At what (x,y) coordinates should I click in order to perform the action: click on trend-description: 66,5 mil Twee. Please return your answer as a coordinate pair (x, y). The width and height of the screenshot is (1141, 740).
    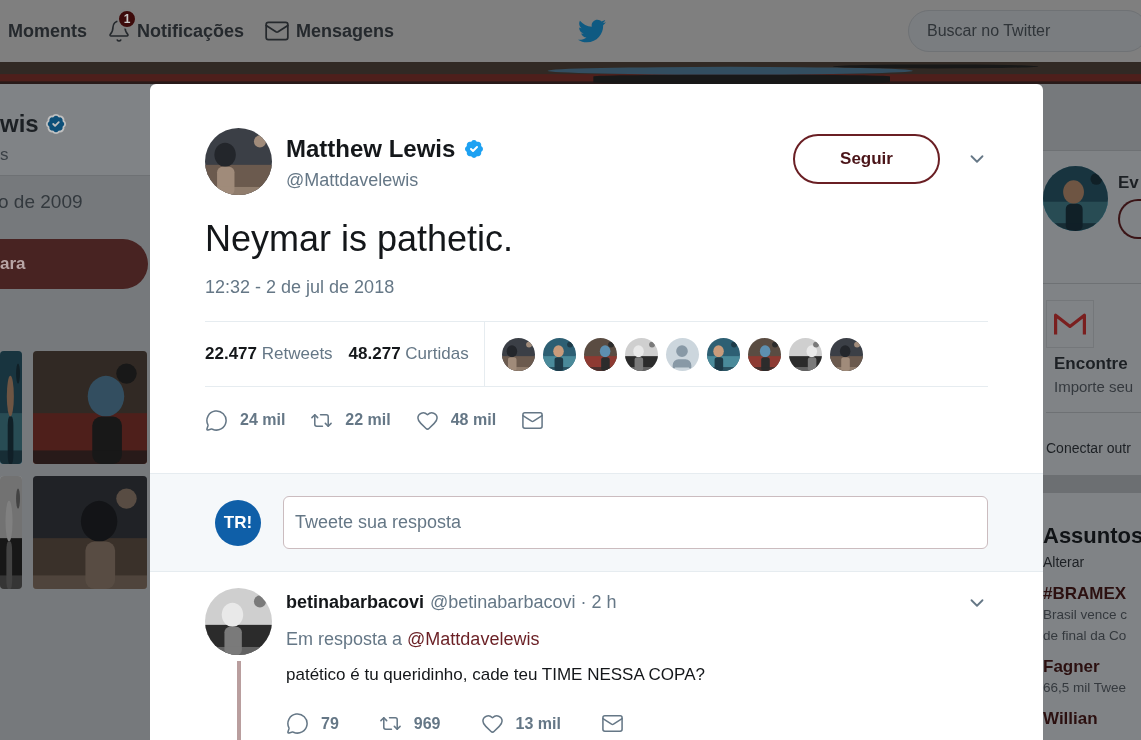
    Looking at the image, I should click on (1085, 687).